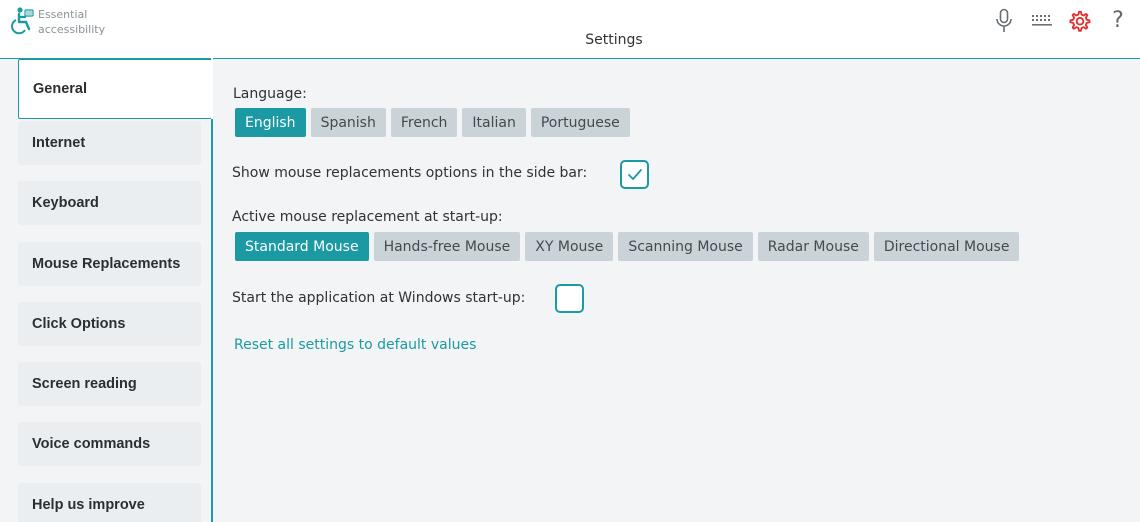 Image resolution: width=1140 pixels, height=522 pixels. I want to click on sidebar-item-help-us-improve: Help us improve, so click(109, 502).